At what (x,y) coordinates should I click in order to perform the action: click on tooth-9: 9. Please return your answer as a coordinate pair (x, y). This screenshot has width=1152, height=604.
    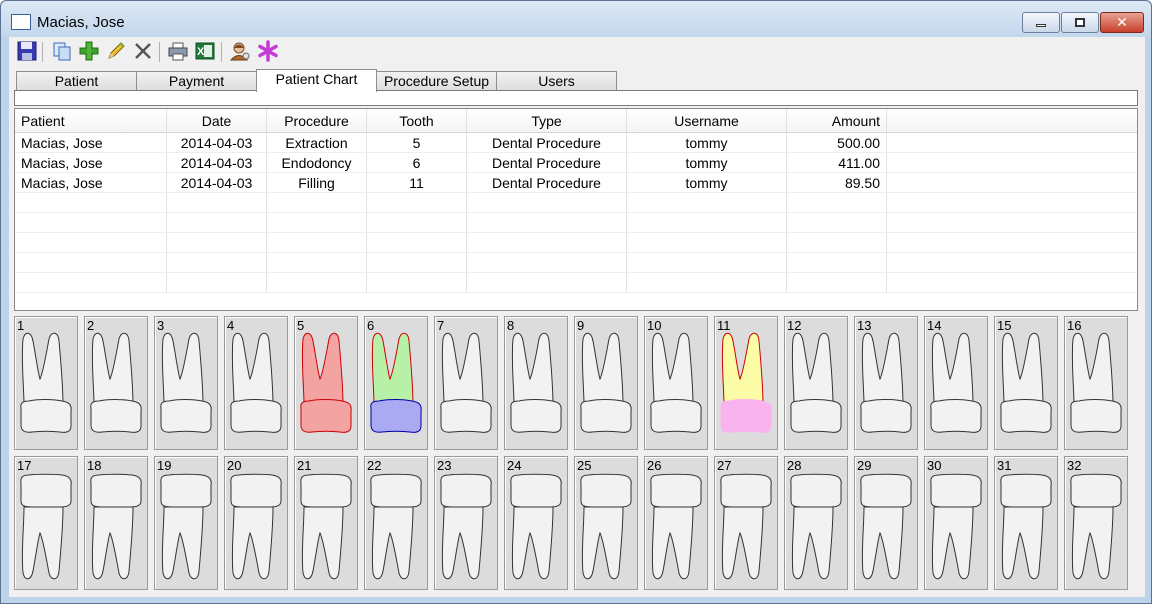
    Looking at the image, I should click on (606, 383).